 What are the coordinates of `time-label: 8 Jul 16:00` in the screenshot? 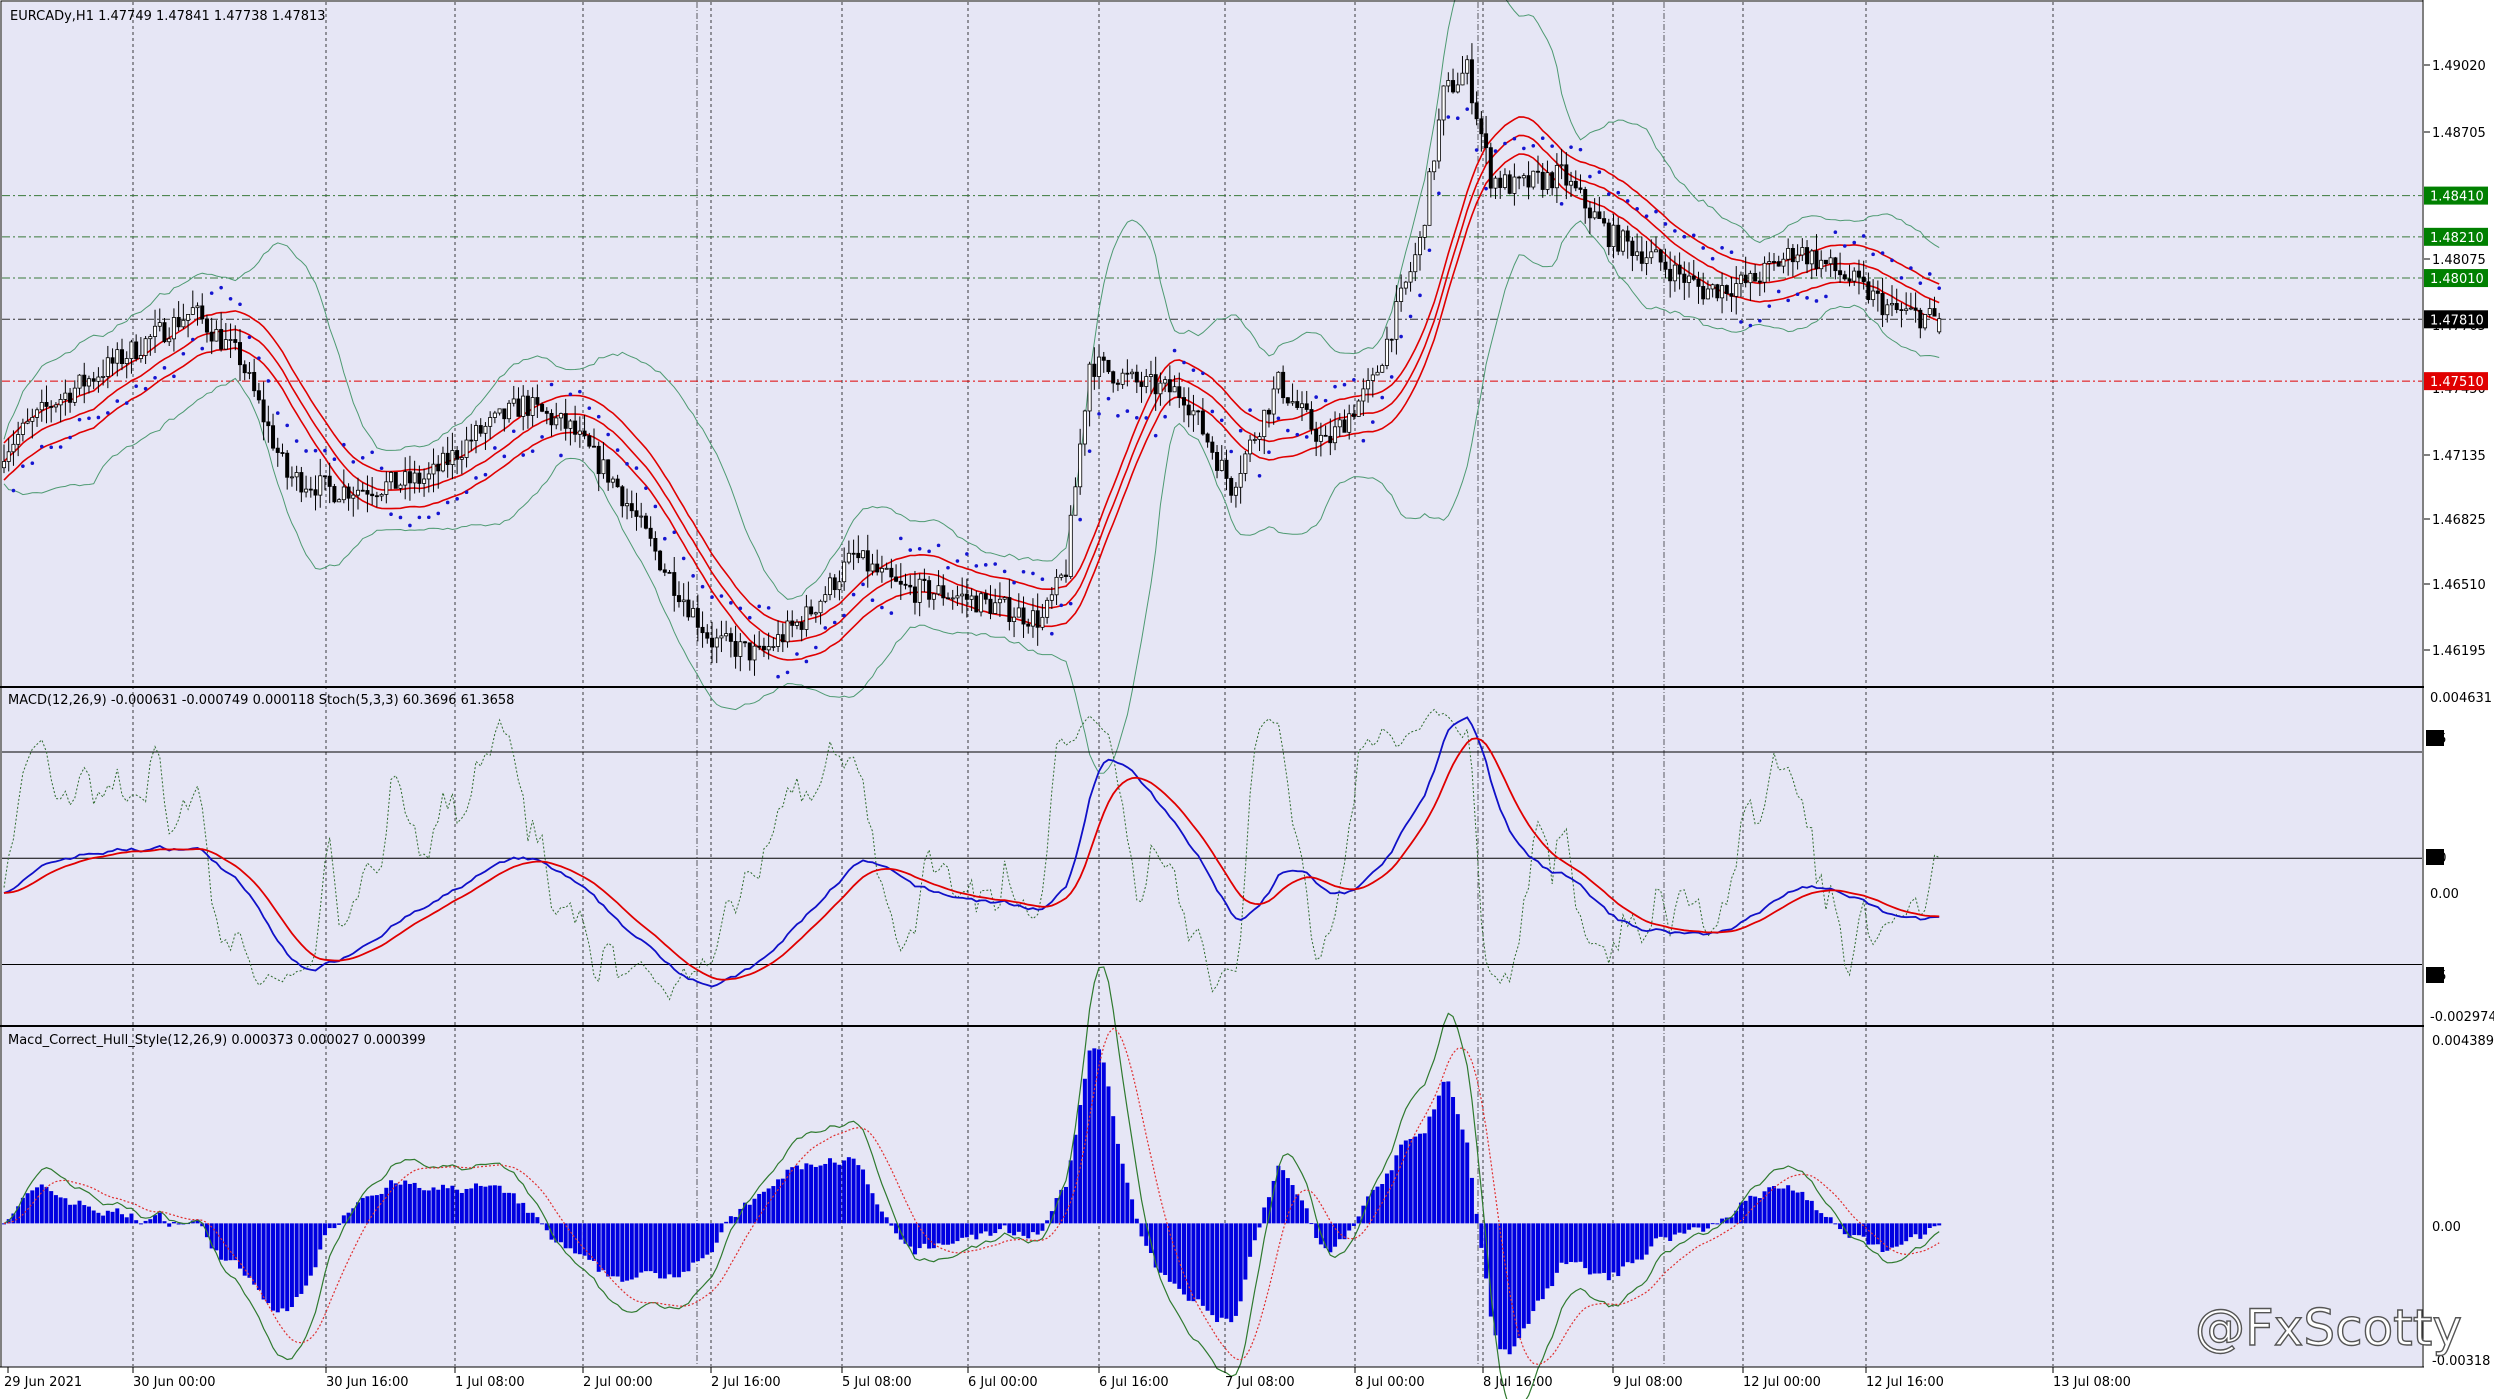 It's located at (1518, 1382).